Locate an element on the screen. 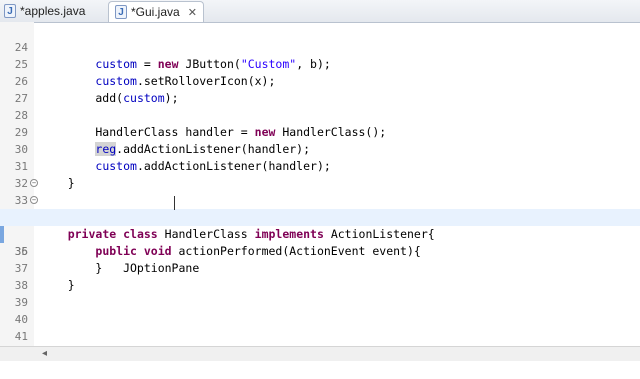  code-line: 31 } is located at coordinates (320, 165).